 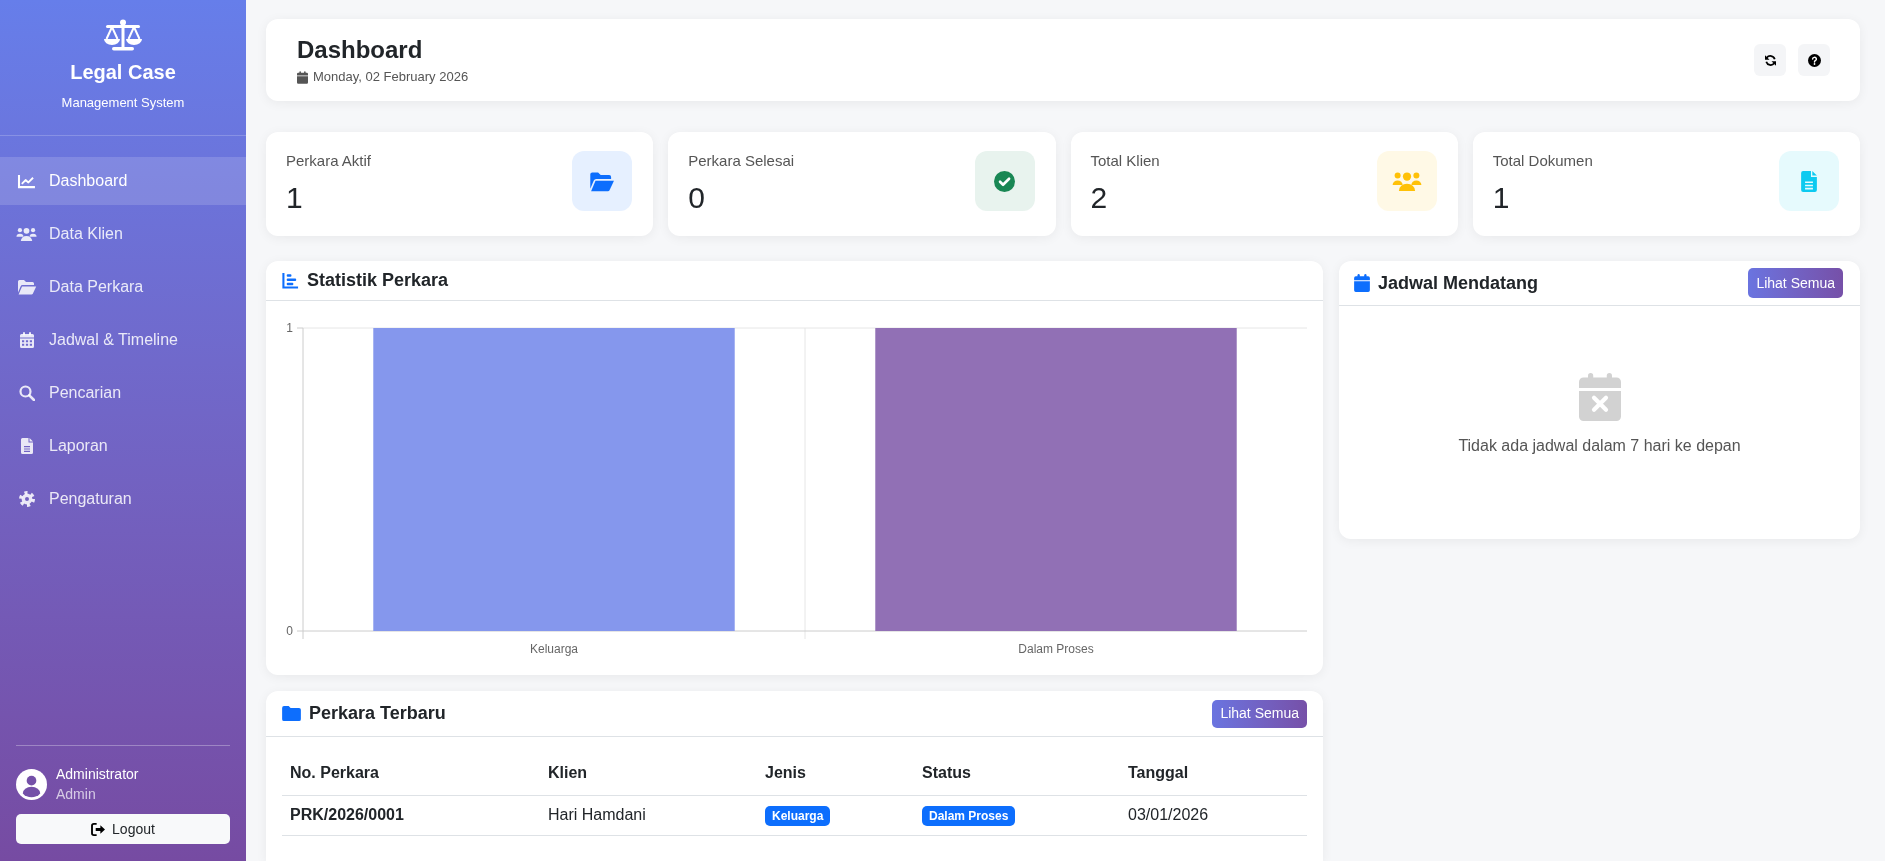 What do you see at coordinates (1542, 161) in the screenshot?
I see `stat-label: Total Dokumen` at bounding box center [1542, 161].